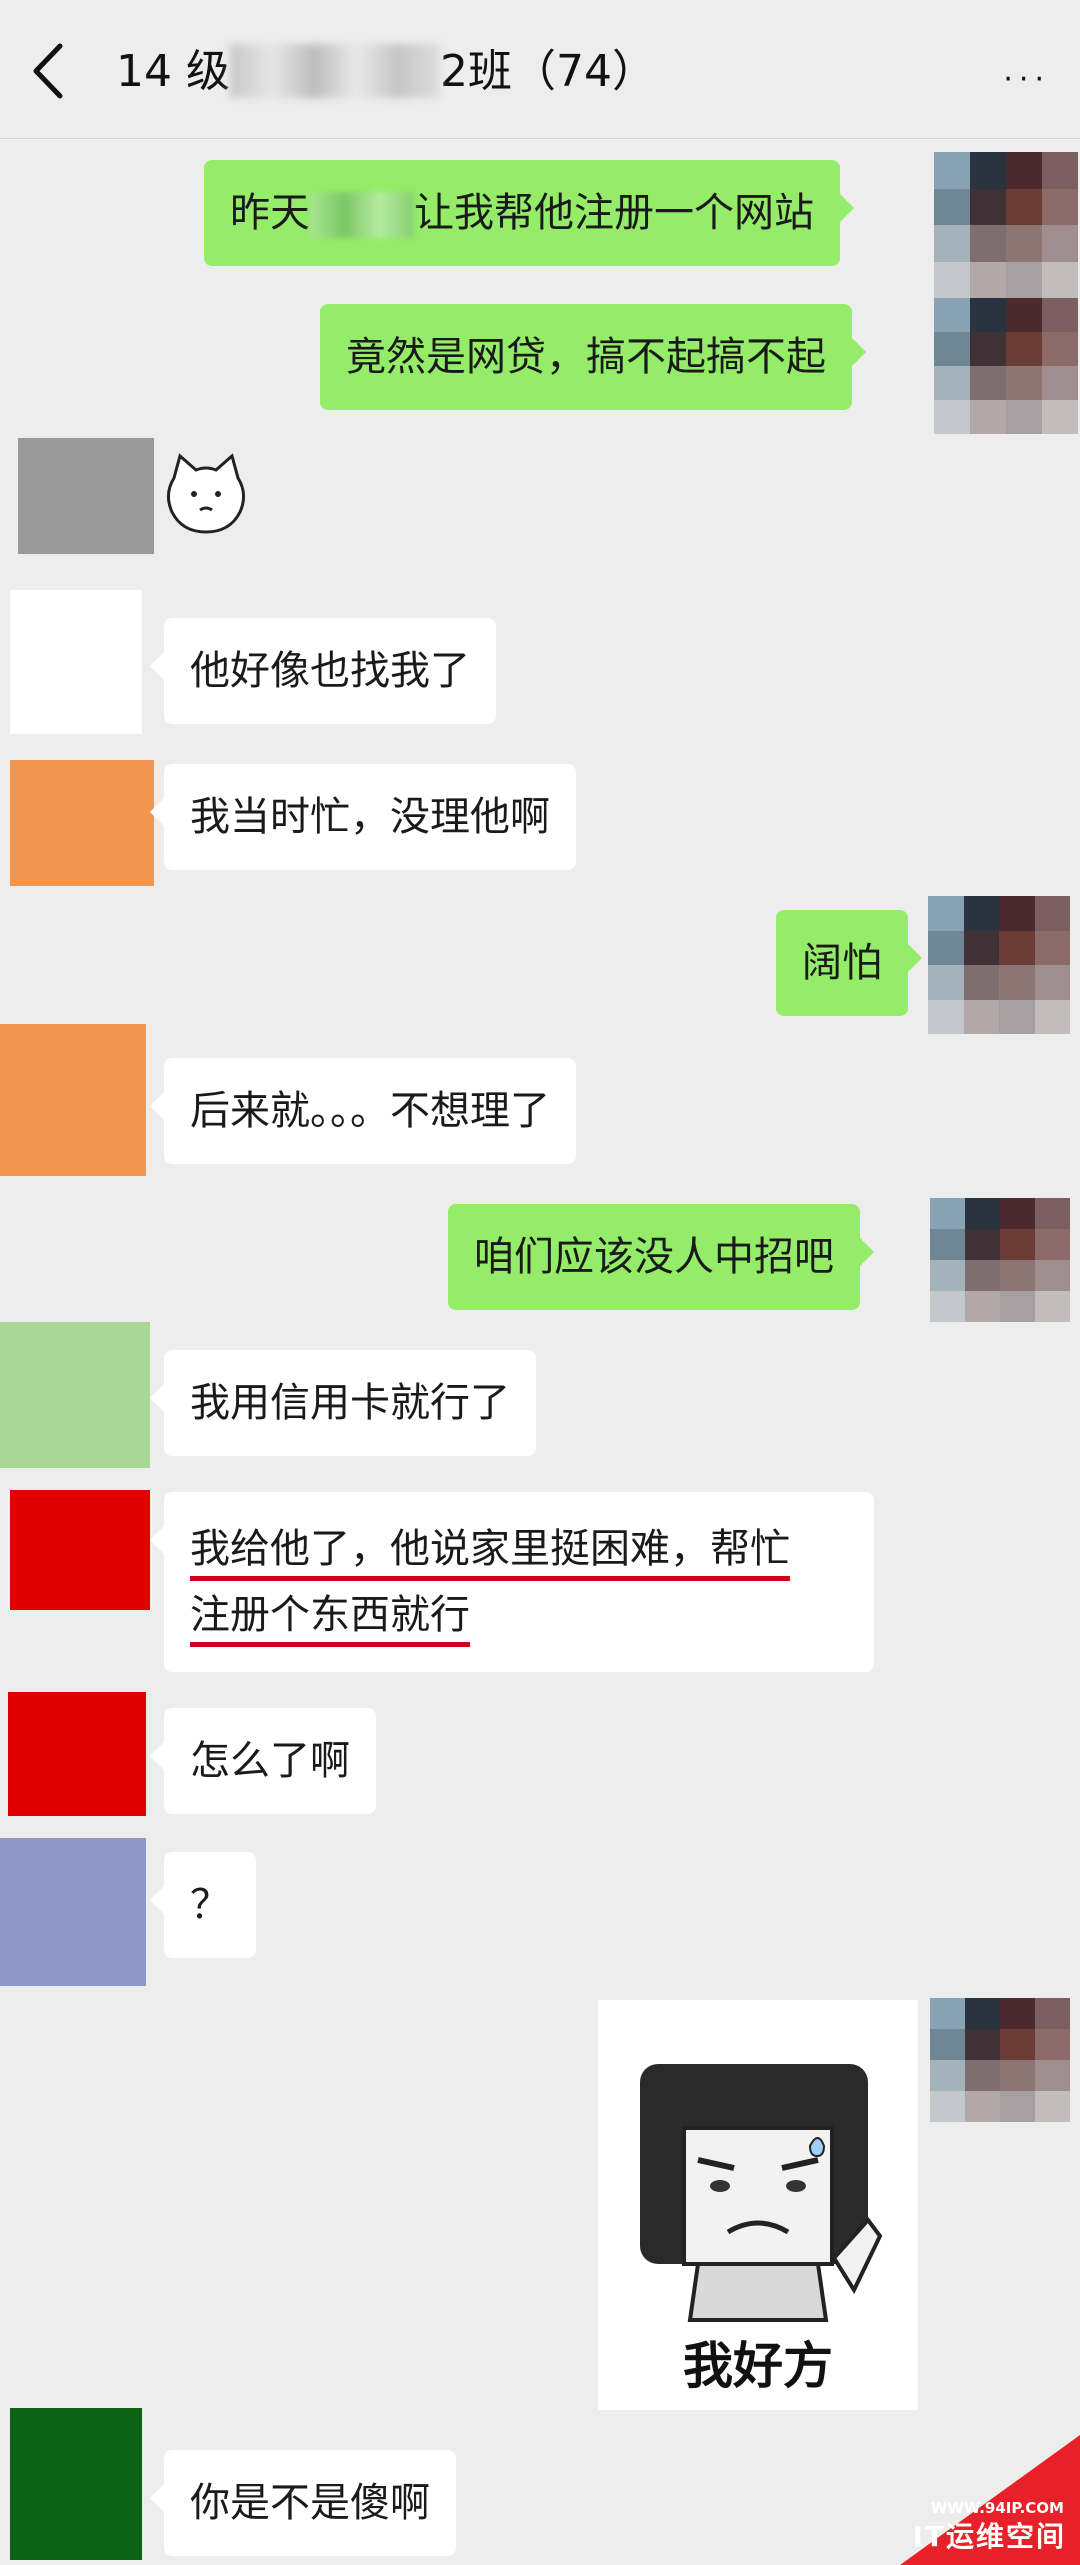 This screenshot has width=1080, height=2565. What do you see at coordinates (370, 817) in the screenshot?
I see `message-text: 我当时忙，没理他啊` at bounding box center [370, 817].